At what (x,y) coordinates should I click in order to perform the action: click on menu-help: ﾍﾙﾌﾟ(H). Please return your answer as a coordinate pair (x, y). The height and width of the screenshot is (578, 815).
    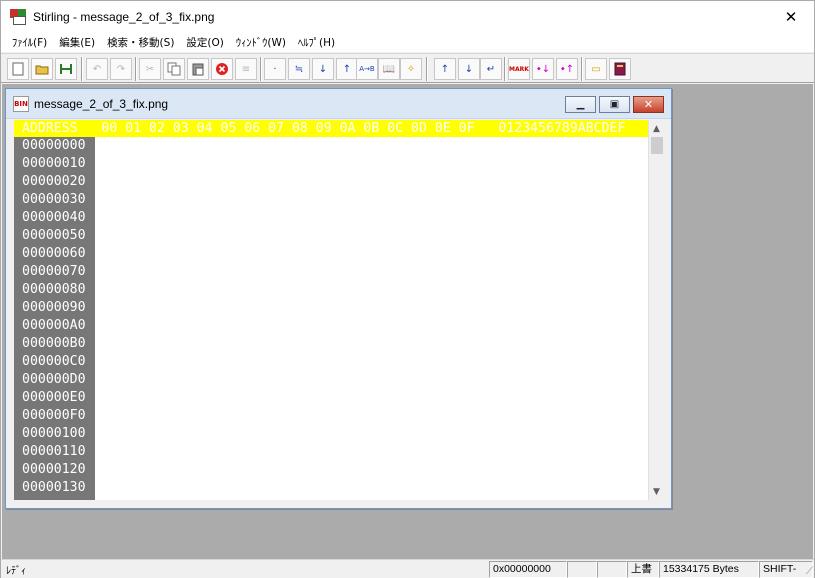
    Looking at the image, I should click on (316, 42).